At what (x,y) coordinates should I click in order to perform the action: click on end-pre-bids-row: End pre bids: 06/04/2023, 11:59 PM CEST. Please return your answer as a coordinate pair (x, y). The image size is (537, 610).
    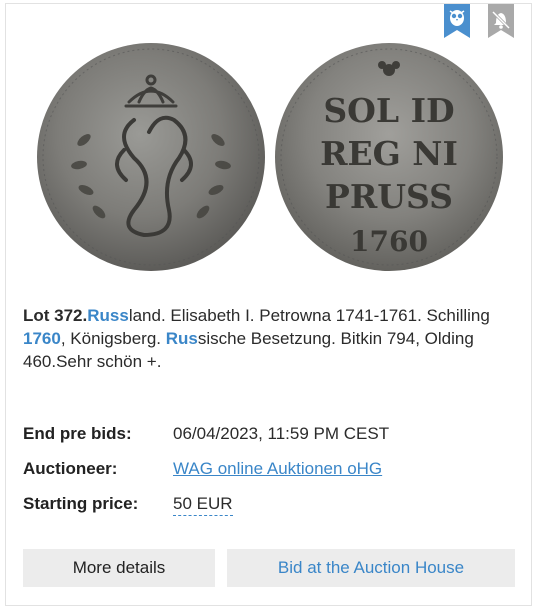
    Looking at the image, I should click on (268, 441).